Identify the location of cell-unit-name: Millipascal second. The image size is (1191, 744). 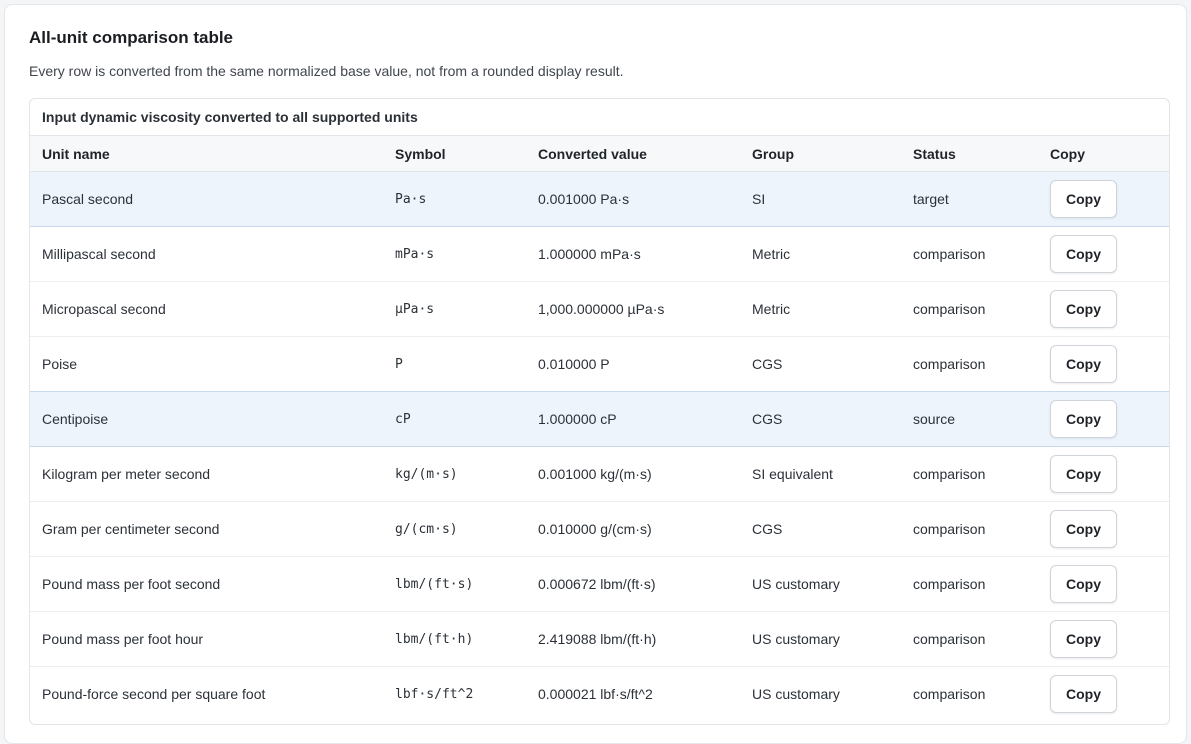
(206, 254).